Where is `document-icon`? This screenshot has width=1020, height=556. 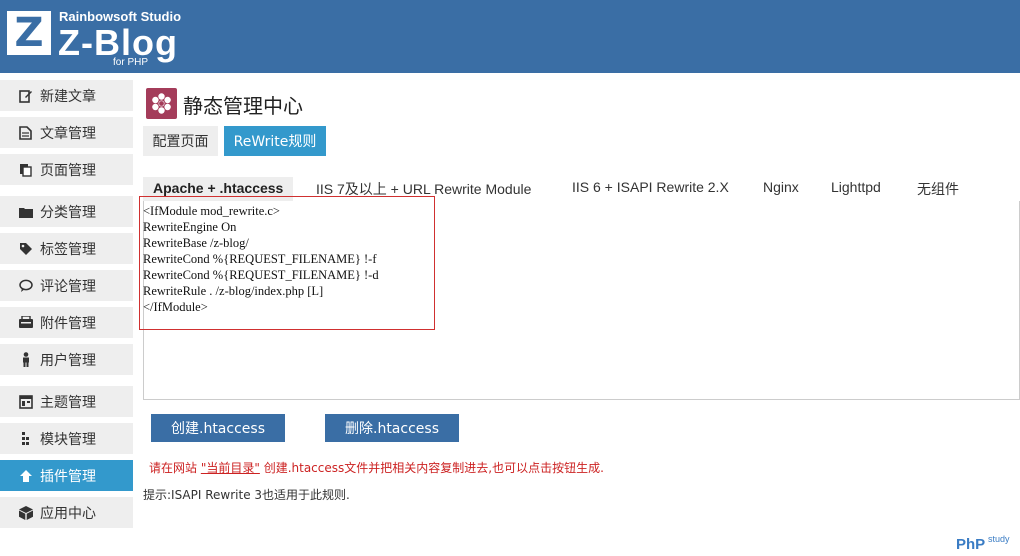
document-icon is located at coordinates (25, 132).